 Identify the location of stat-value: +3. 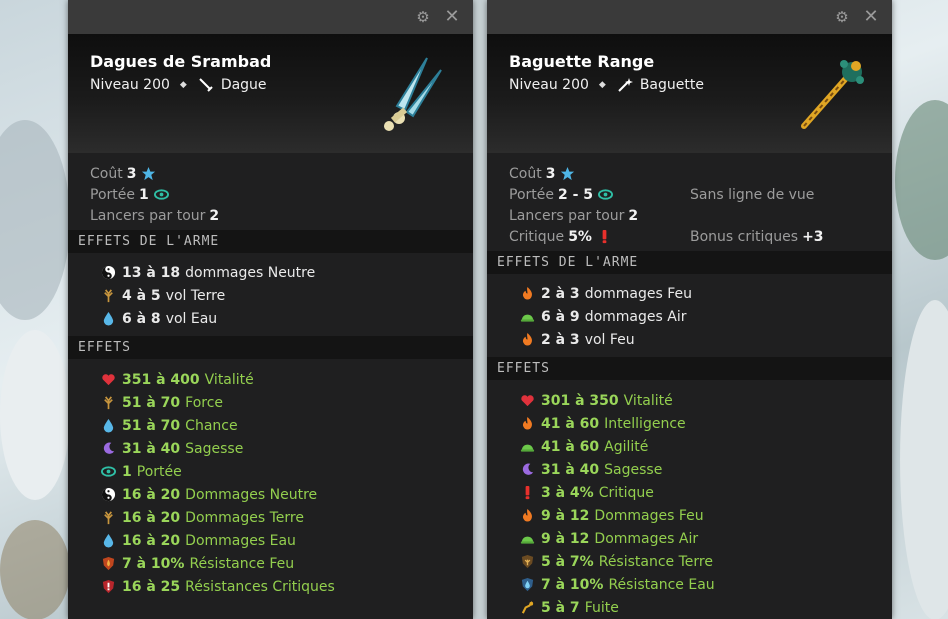
(813, 236).